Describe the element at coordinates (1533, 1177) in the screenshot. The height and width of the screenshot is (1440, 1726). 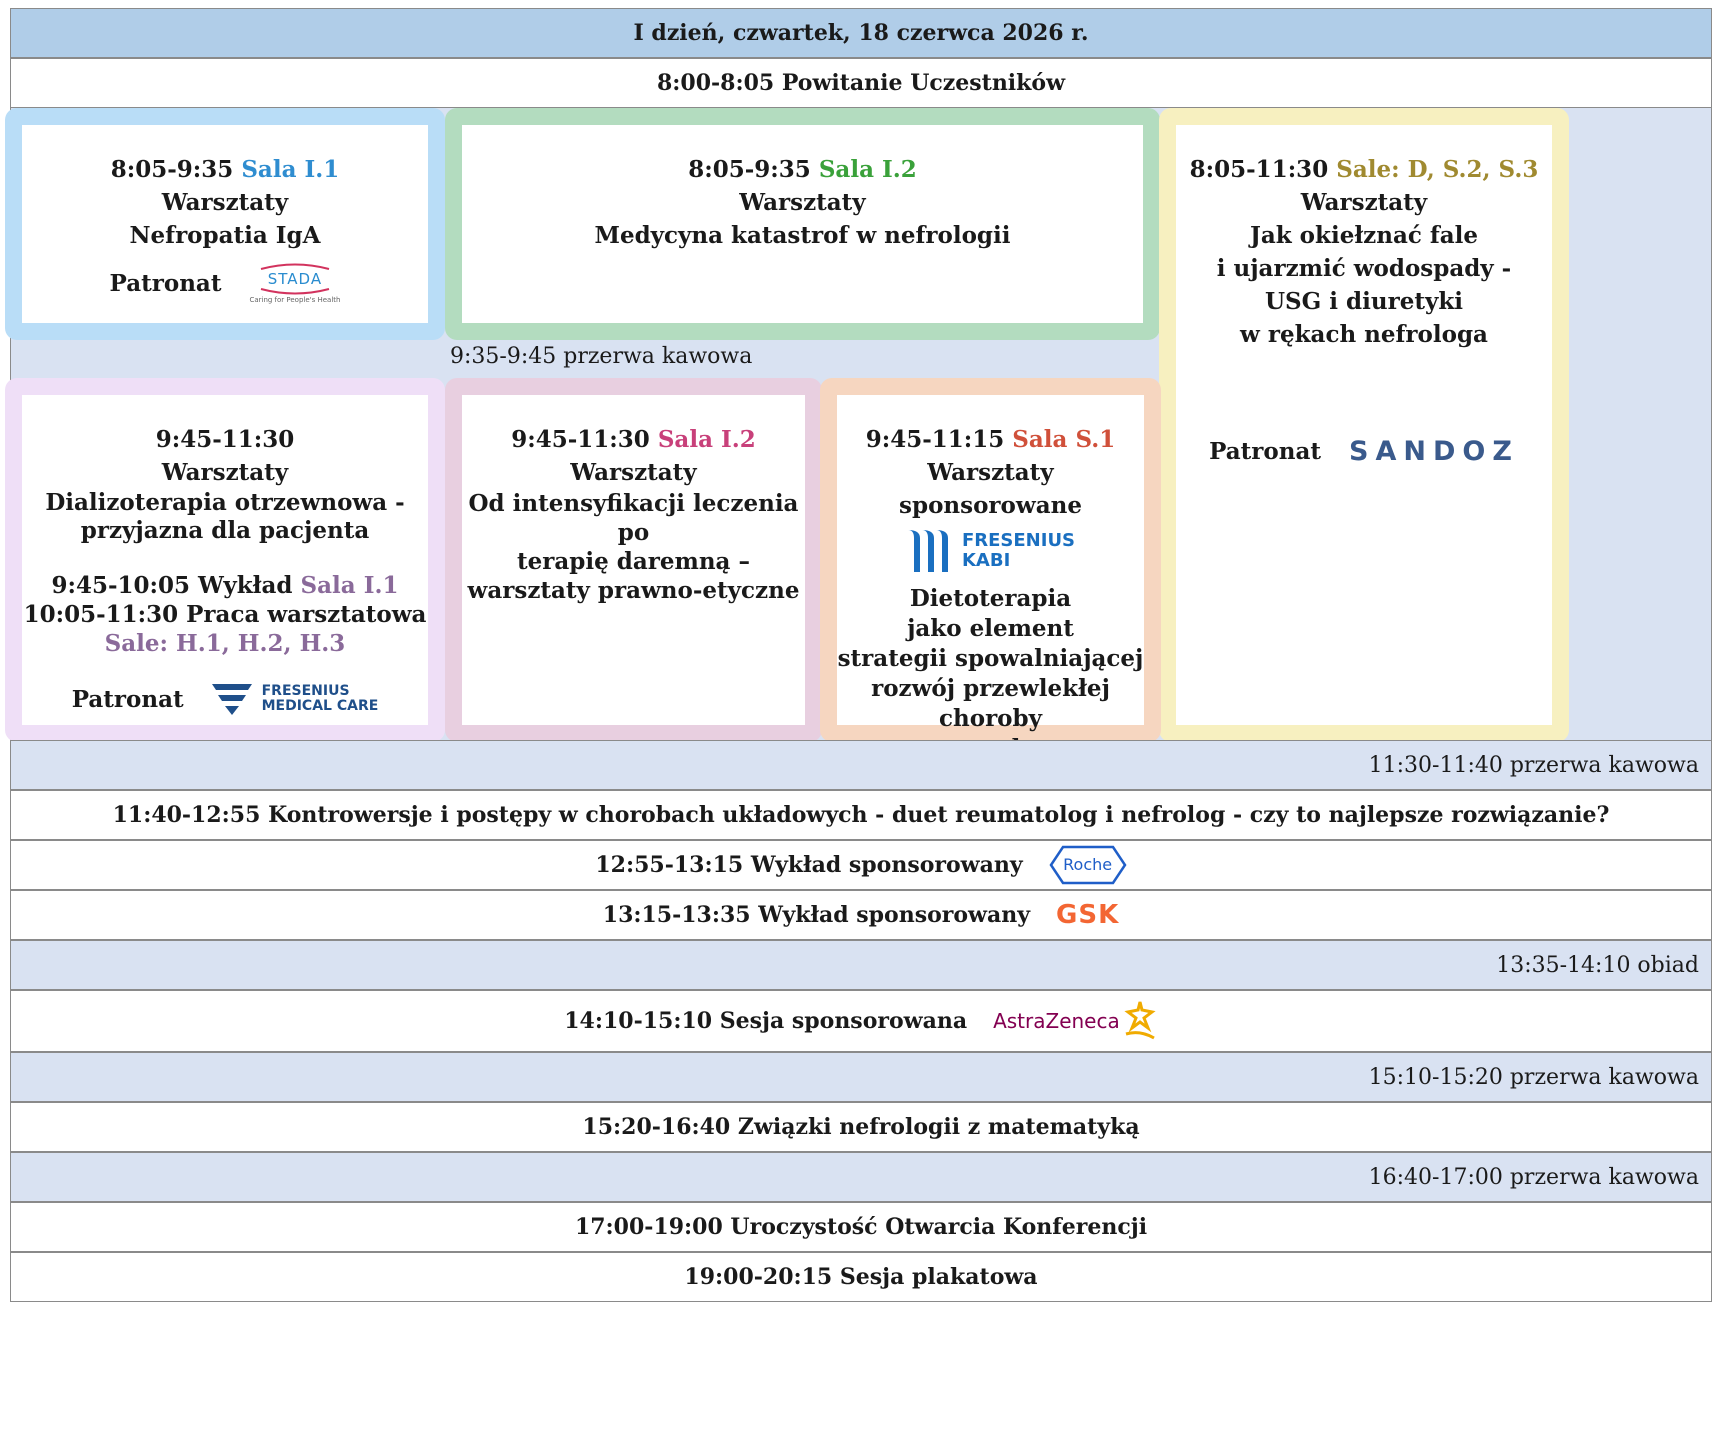
I see `break4-text: 16:40-17:00 przerwa kawowa` at that location.